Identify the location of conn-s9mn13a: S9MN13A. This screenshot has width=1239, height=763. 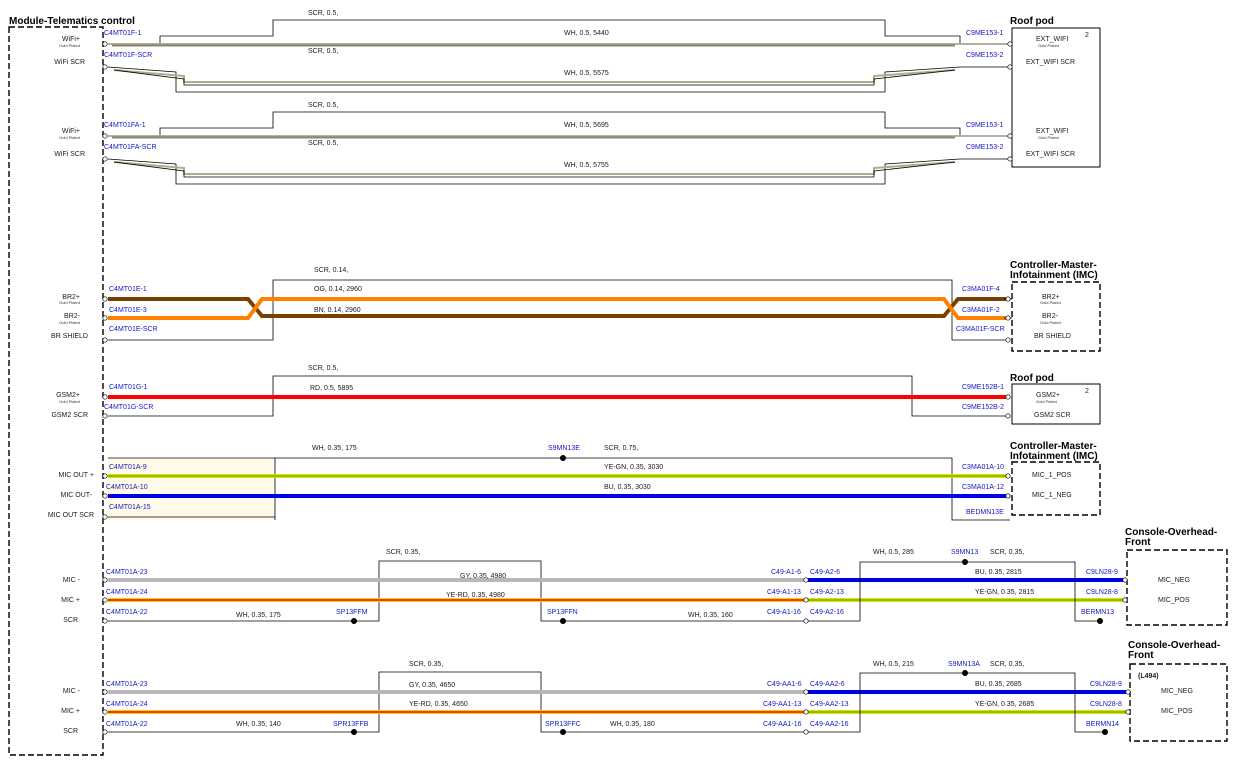
(964, 664).